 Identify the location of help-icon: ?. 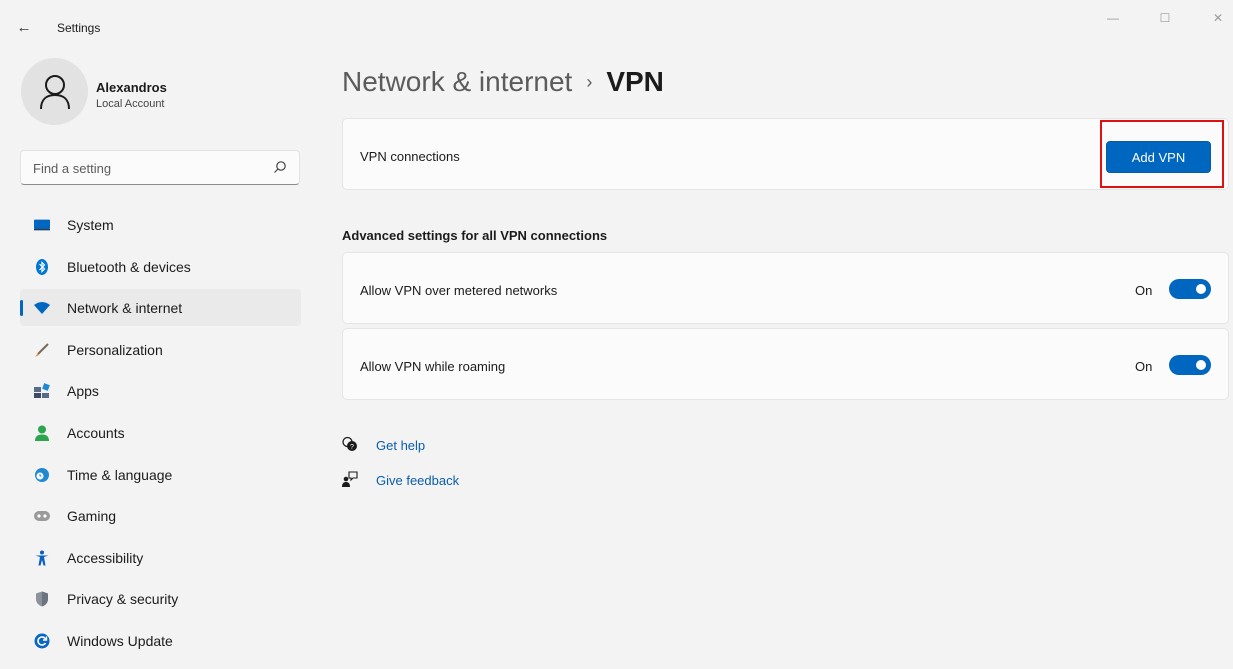
(349, 443).